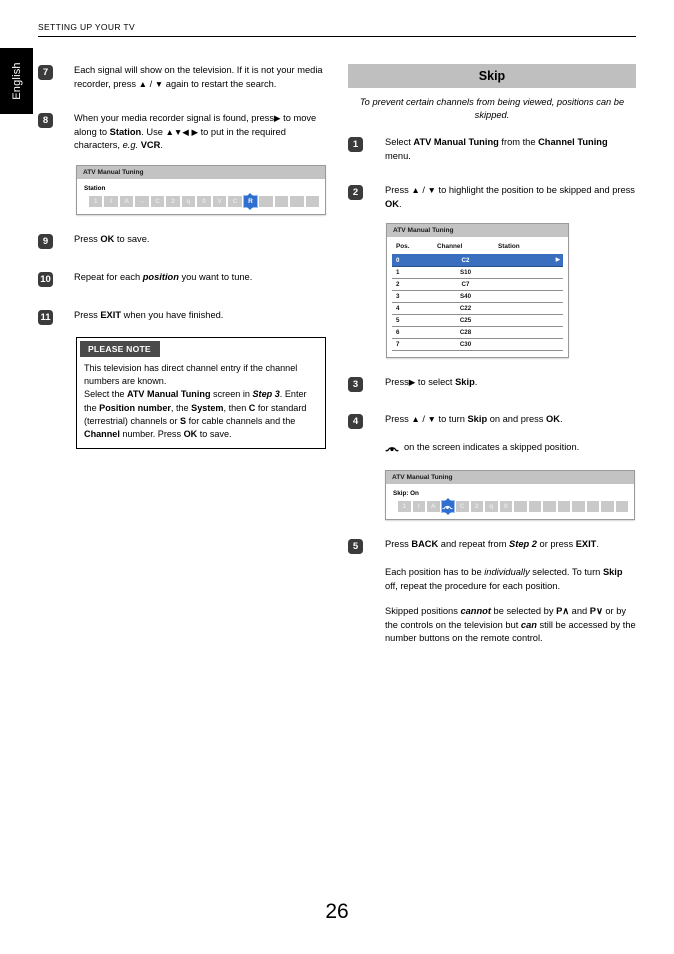 The image size is (674, 954). I want to click on character-cells: 1IA C2q0, so click(510, 506).